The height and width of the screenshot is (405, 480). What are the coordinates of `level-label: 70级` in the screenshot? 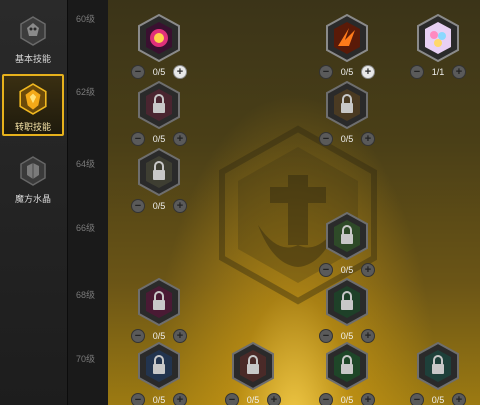 It's located at (86, 359).